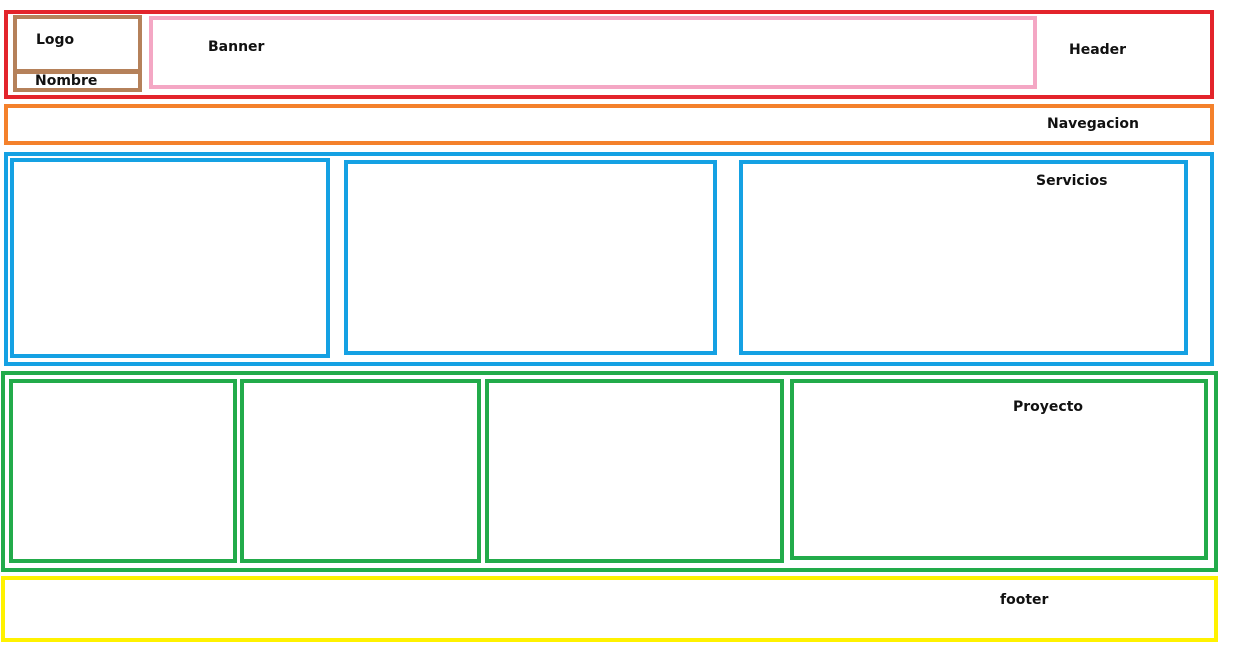  Describe the element at coordinates (1024, 600) in the screenshot. I see `footer-label: footer` at that location.